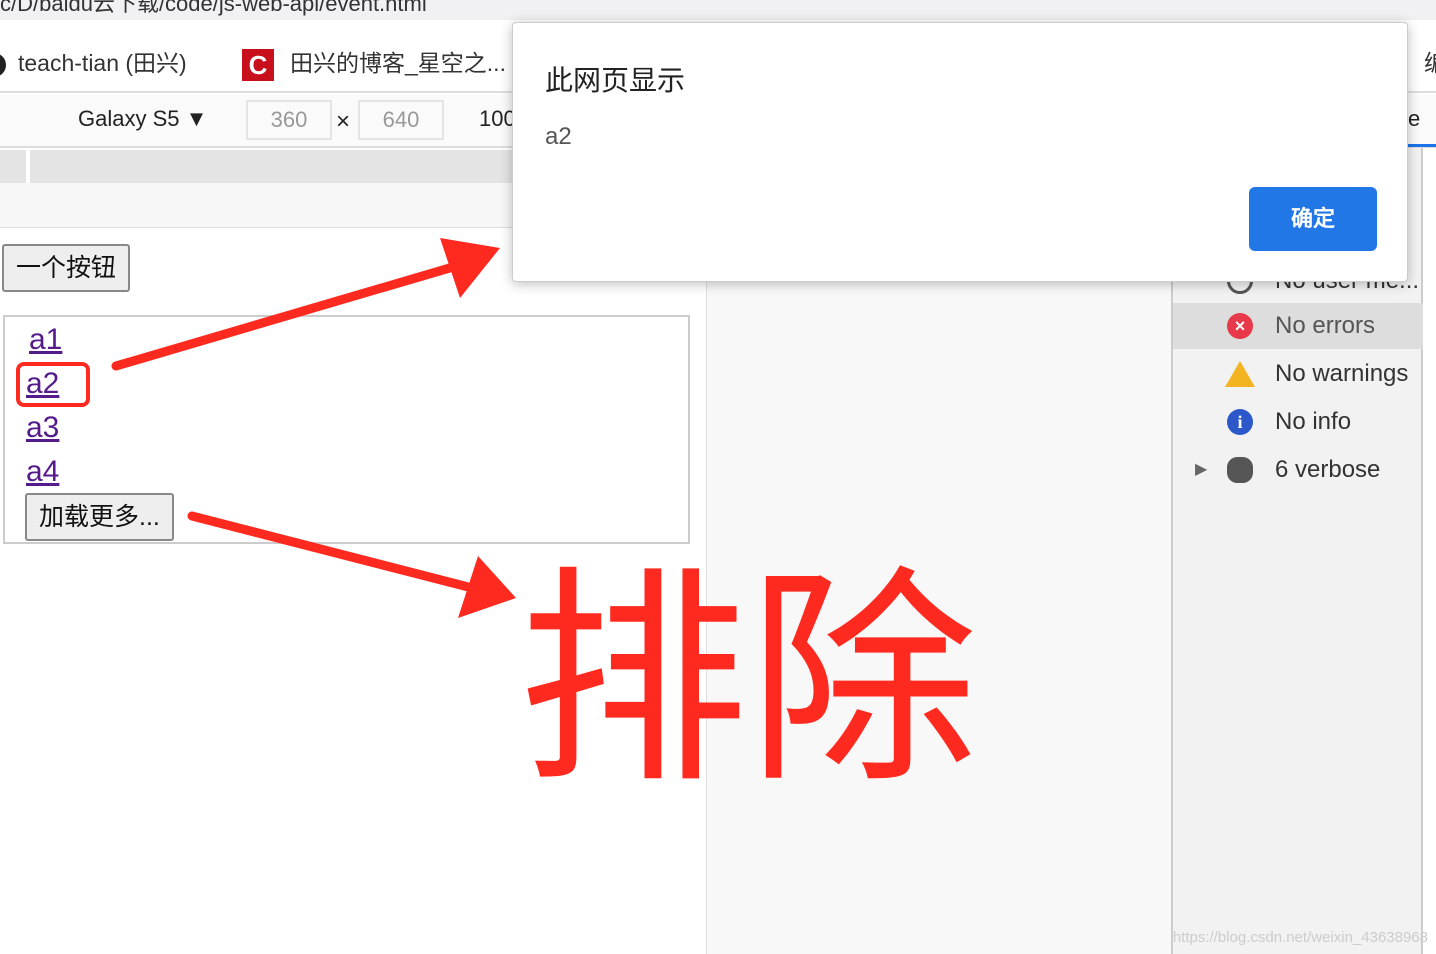 Image resolution: width=1436 pixels, height=954 pixels. What do you see at coordinates (1300, 937) in the screenshot?
I see `watermark: https://blog.csdn.net/weixin_43638968` at bounding box center [1300, 937].